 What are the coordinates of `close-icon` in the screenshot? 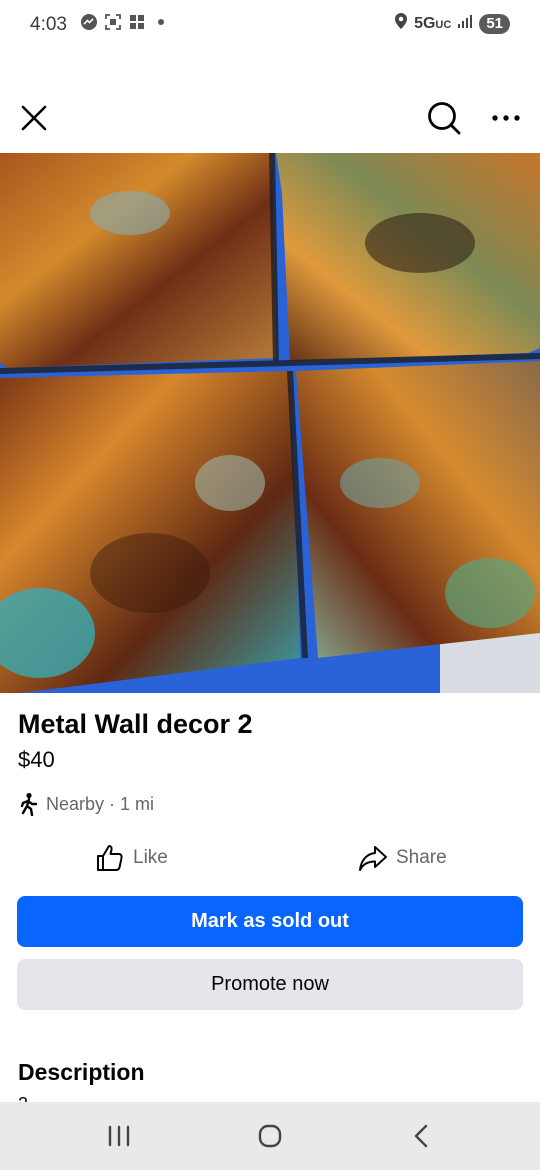 It's located at (34, 118).